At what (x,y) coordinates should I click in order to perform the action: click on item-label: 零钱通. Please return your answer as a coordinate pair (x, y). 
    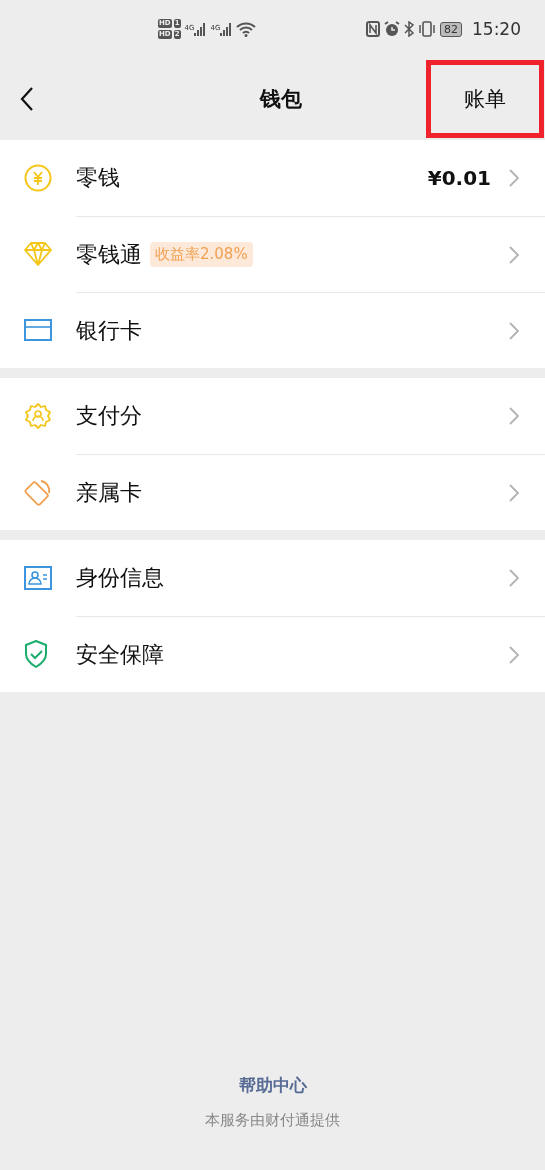
    Looking at the image, I should click on (109, 254).